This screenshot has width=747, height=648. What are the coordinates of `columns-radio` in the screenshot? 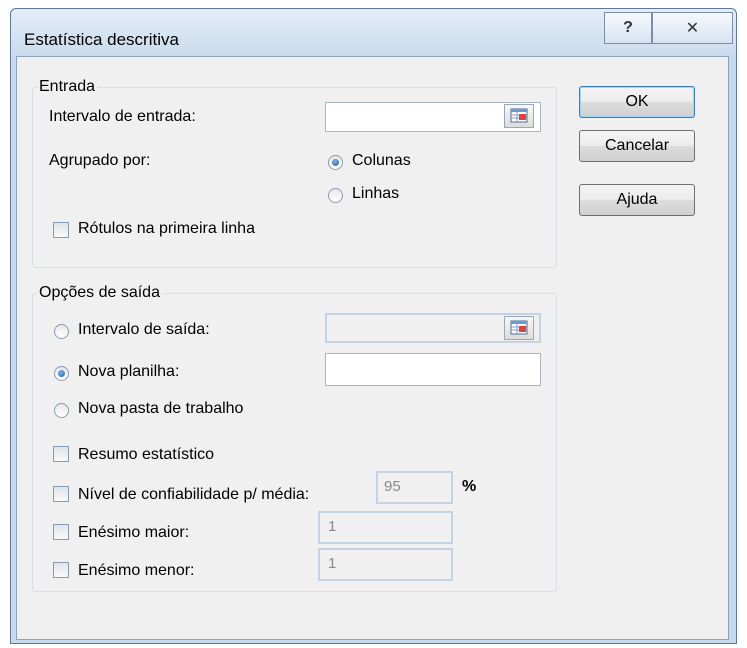 It's located at (335, 162).